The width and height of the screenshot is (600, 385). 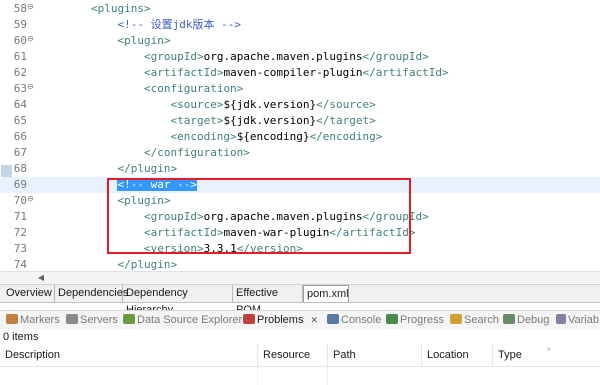 I want to click on war-plugin-highlight-box, so click(x=259, y=216).